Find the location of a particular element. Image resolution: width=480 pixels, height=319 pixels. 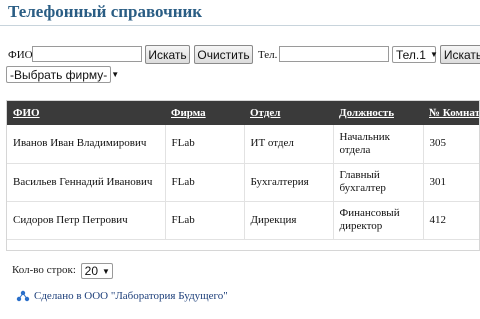

search-button: Искать is located at coordinates (167, 54).